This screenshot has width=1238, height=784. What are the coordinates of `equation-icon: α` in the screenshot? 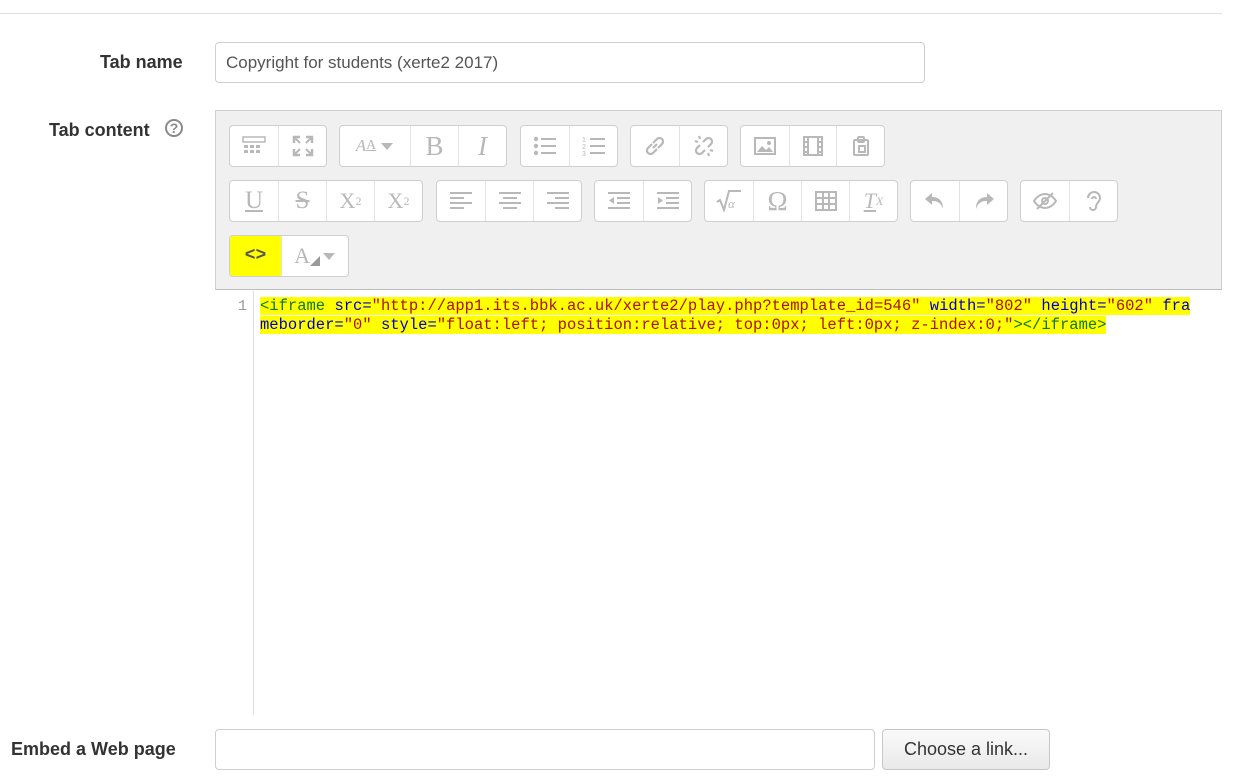 It's located at (729, 201).